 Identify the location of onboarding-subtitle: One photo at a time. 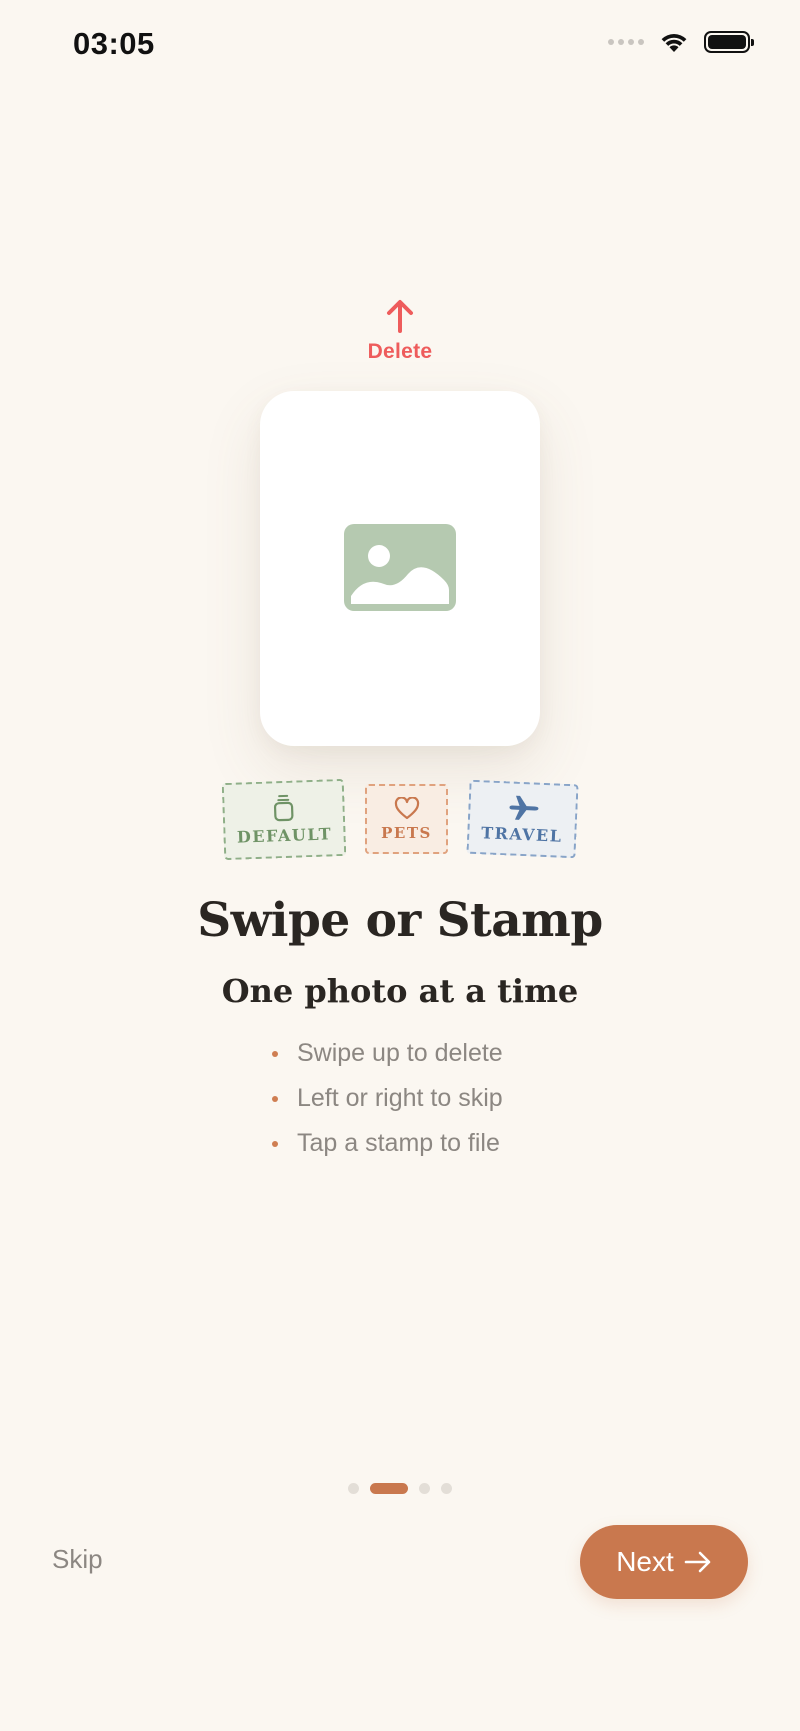
(400, 991).